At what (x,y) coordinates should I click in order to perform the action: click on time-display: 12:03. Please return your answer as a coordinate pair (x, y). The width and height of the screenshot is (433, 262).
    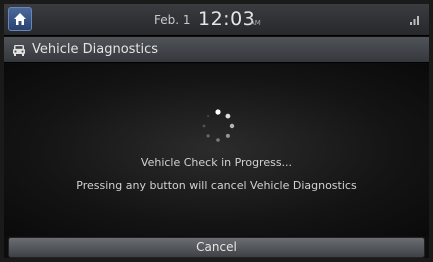
    Looking at the image, I should click on (227, 19).